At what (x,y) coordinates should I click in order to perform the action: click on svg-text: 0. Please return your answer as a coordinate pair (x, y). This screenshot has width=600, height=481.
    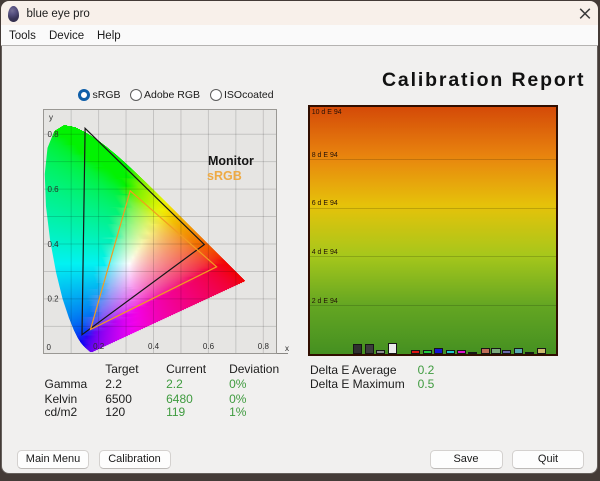
    Looking at the image, I should click on (49, 347).